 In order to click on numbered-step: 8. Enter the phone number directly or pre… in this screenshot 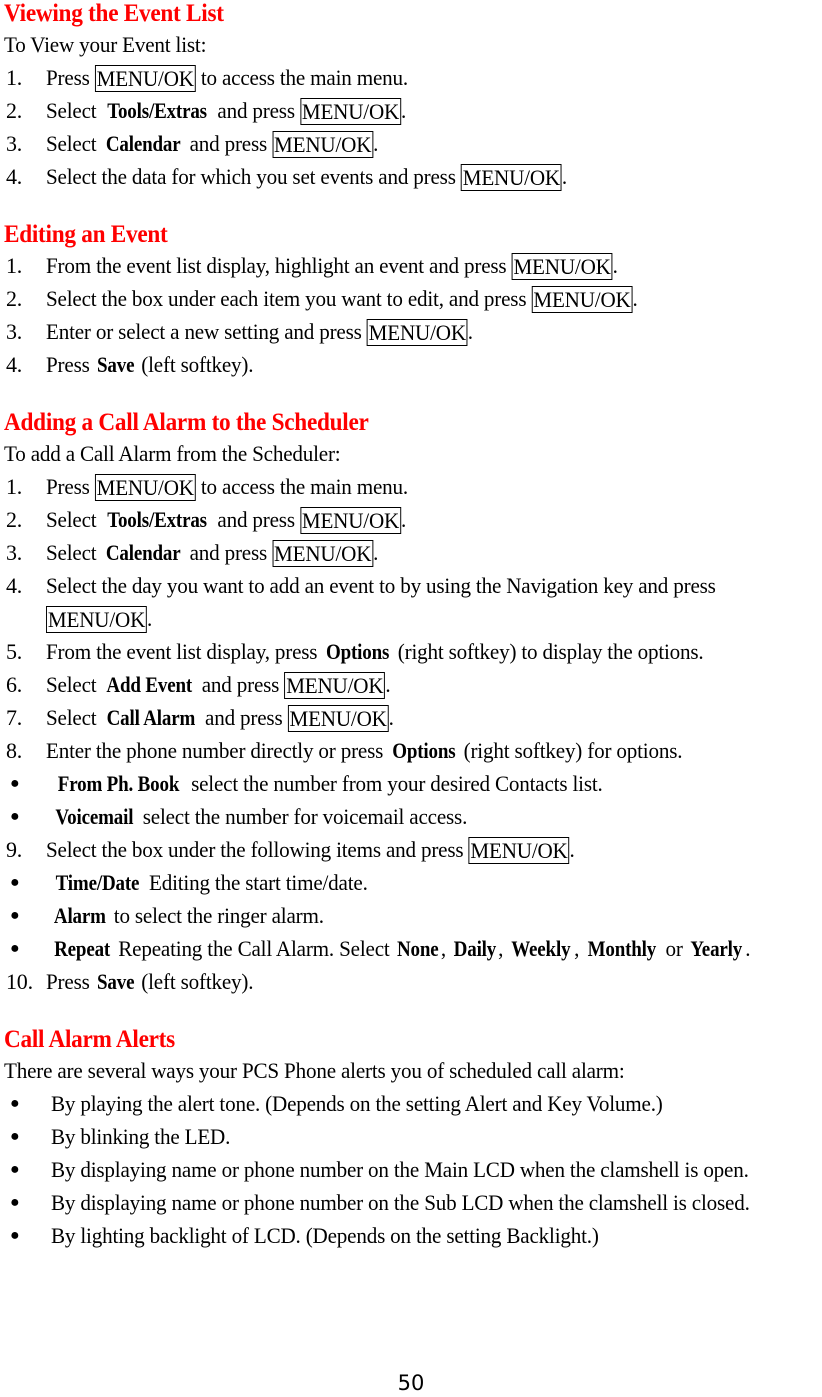, I will do `click(413, 750)`.